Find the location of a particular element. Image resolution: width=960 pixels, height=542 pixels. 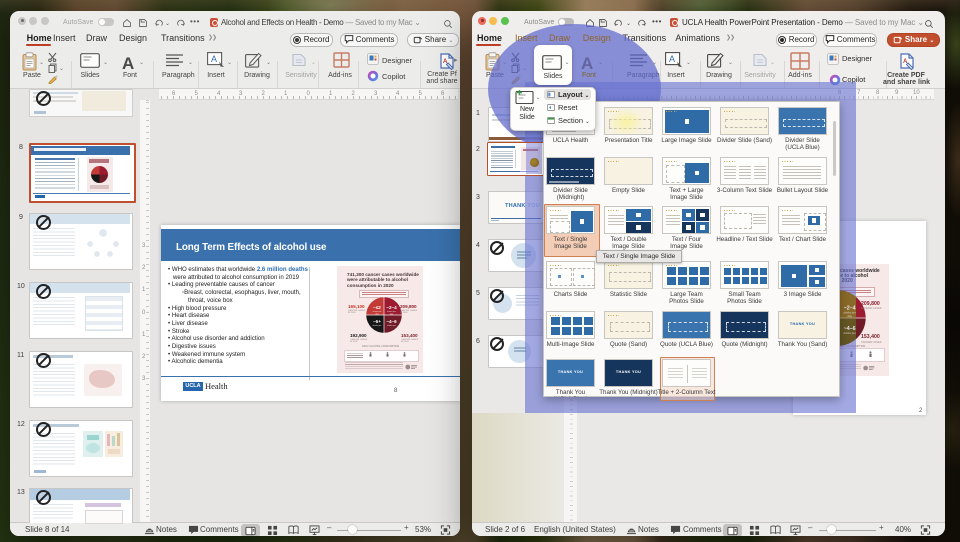

svg-text: ~4–6 is located at coordinates (392, 321).